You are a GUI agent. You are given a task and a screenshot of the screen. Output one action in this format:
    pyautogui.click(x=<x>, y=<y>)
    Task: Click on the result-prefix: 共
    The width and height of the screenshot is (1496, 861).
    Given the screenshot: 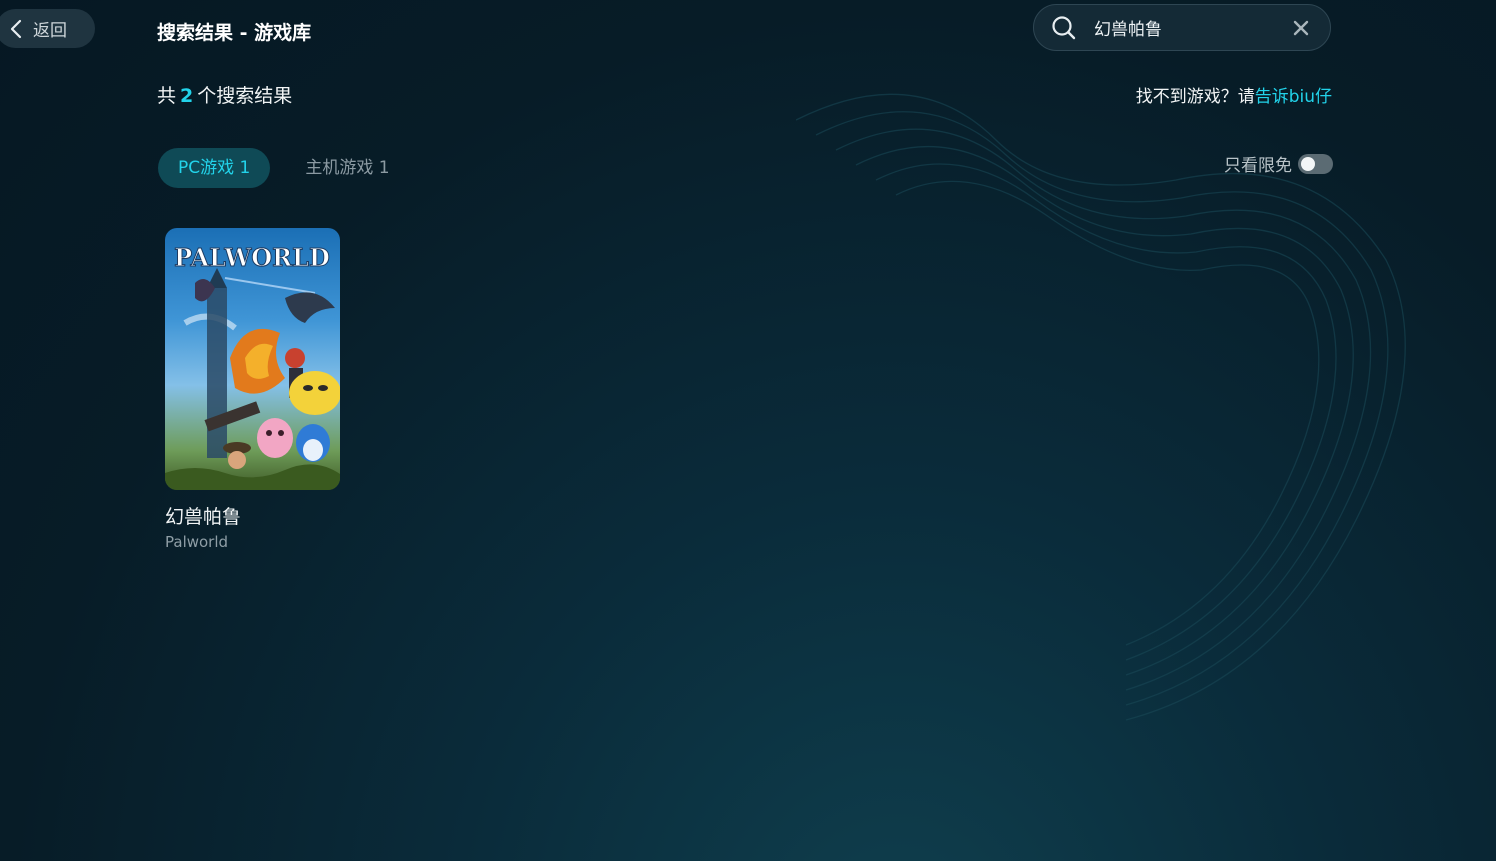 What is the action you would take?
    pyautogui.click(x=167, y=96)
    